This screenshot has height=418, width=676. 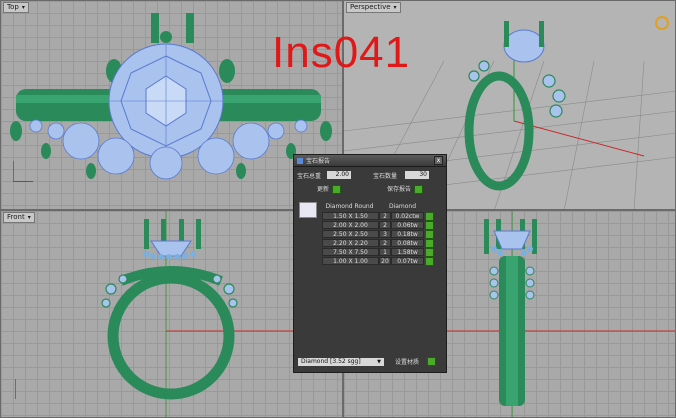 I want to click on table-header: Diamond Round Diamond, so click(x=368, y=206).